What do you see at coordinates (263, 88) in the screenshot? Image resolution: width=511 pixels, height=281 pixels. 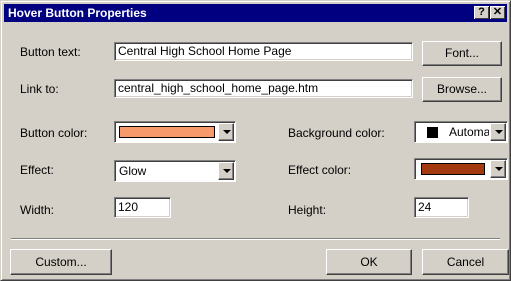 I see `link-to-input: central_high_school_home_page.htm` at bounding box center [263, 88].